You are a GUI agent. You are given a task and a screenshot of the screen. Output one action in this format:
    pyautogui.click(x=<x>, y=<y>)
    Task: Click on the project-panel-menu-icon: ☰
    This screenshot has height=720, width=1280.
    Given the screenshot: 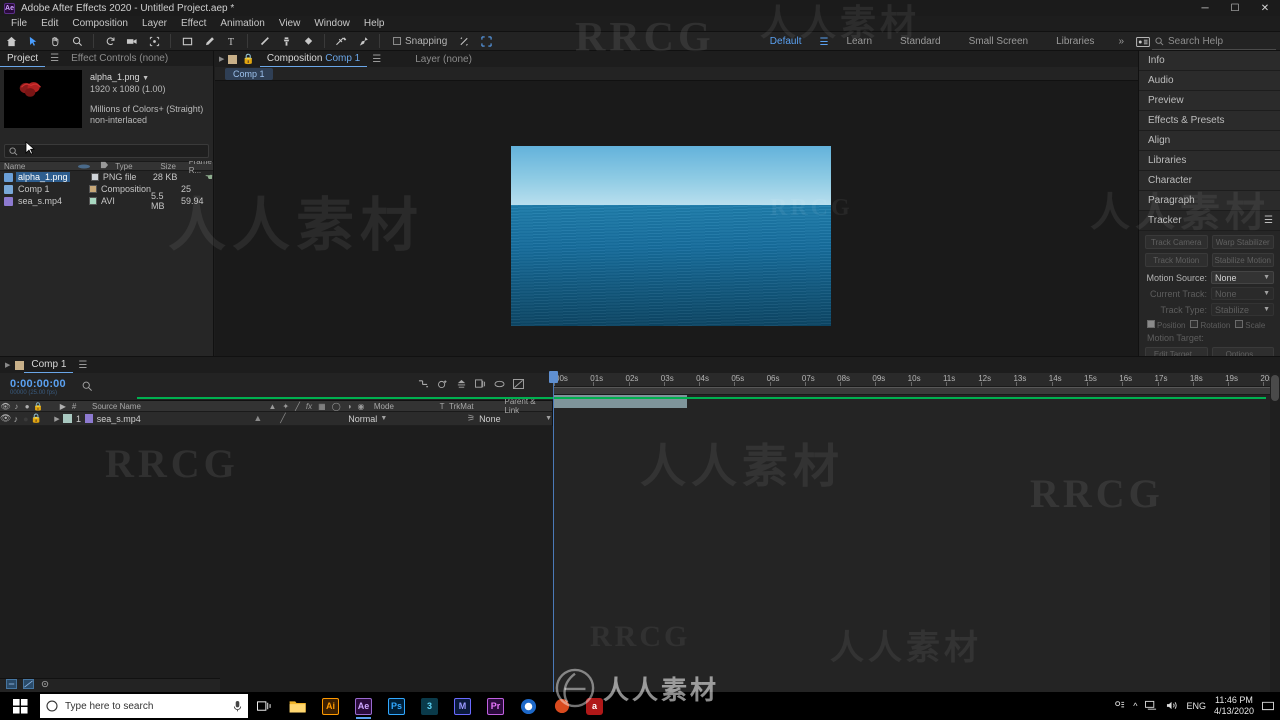 What is the action you would take?
    pyautogui.click(x=54, y=58)
    